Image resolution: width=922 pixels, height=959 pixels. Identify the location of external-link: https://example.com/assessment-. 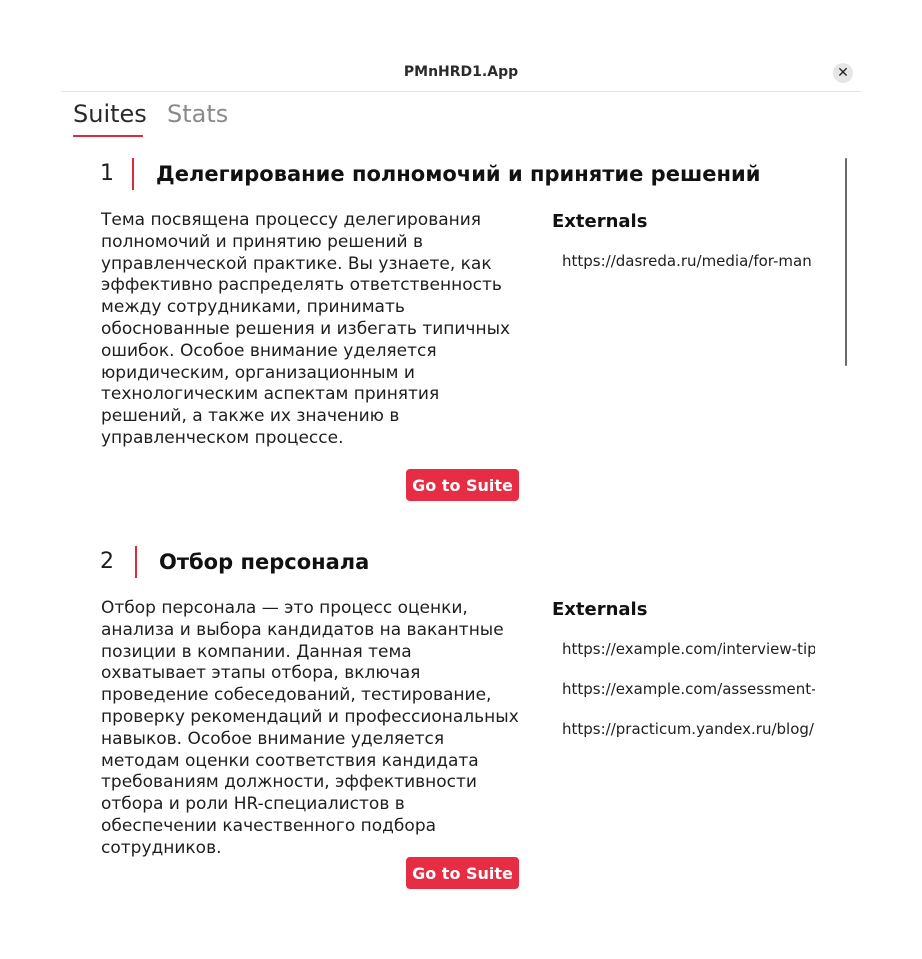
(688, 699).